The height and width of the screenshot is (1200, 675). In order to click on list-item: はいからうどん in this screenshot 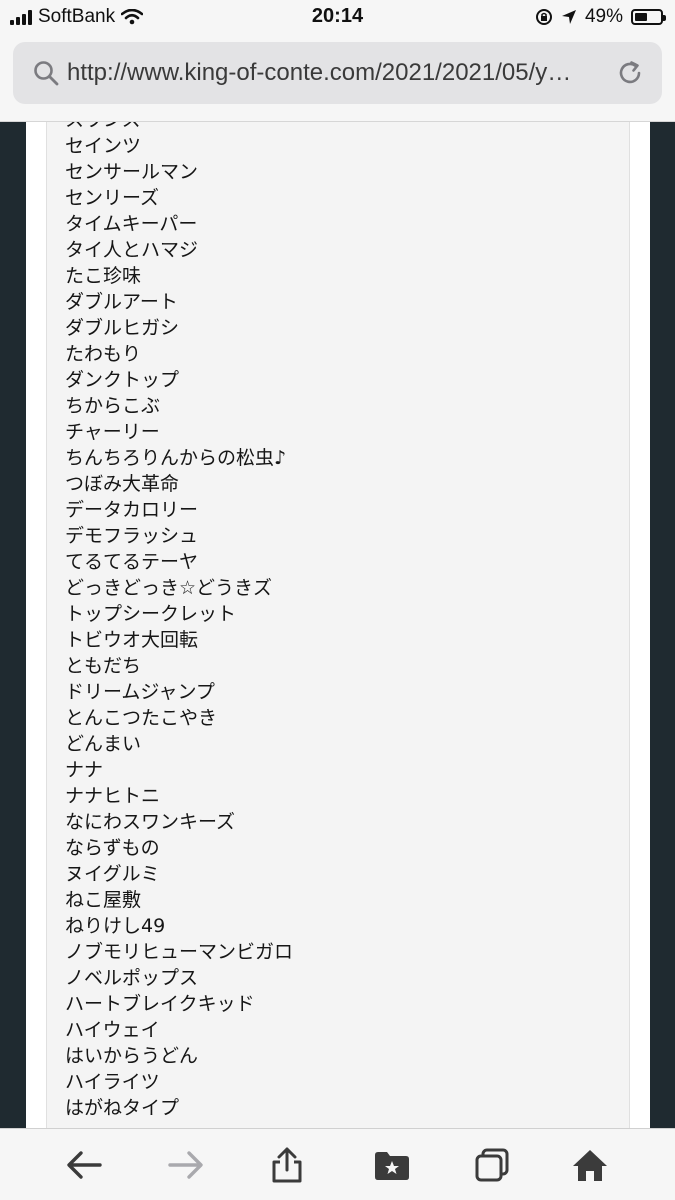, I will do `click(132, 1056)`.